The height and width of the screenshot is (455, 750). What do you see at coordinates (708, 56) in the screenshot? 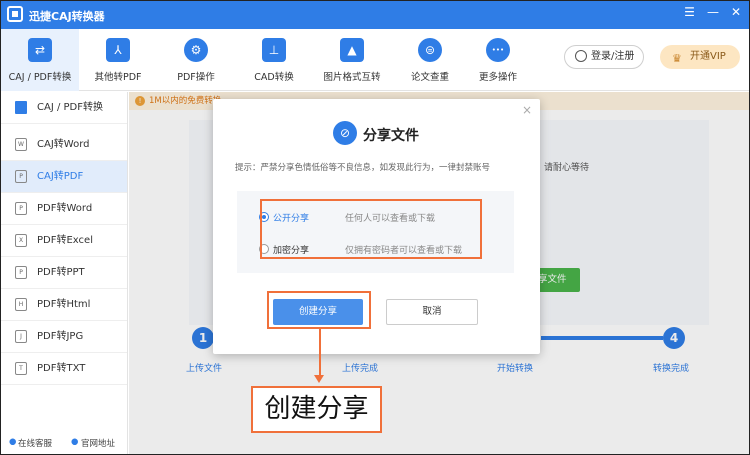
I see `vip-label: 开通VIP` at bounding box center [708, 56].